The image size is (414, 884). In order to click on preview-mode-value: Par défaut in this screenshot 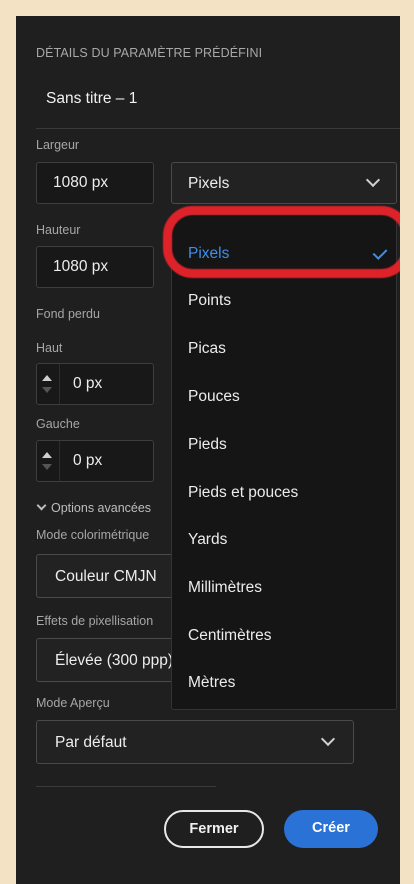, I will do `click(91, 742)`.